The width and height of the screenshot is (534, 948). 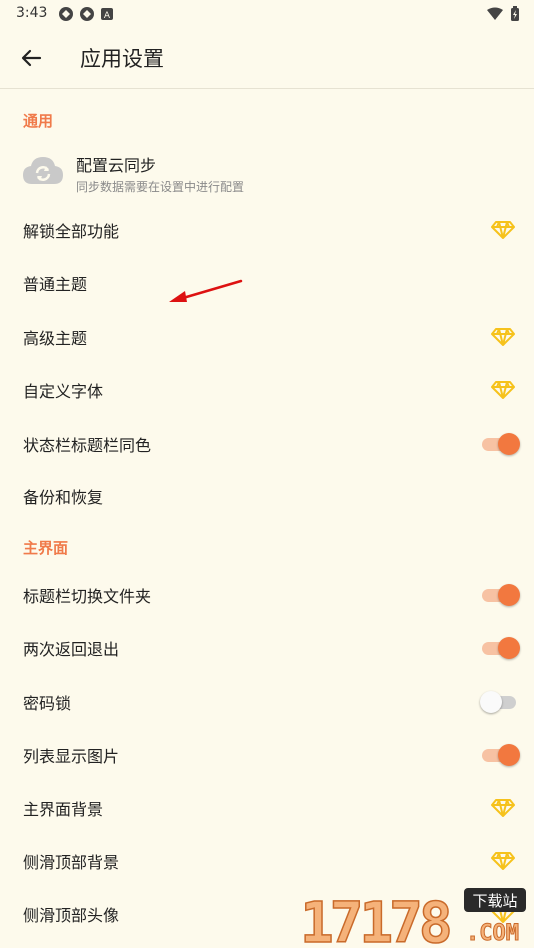 I want to click on setting-titlebar-switch-folder: 标题栏切换文件夹, so click(x=267, y=595).